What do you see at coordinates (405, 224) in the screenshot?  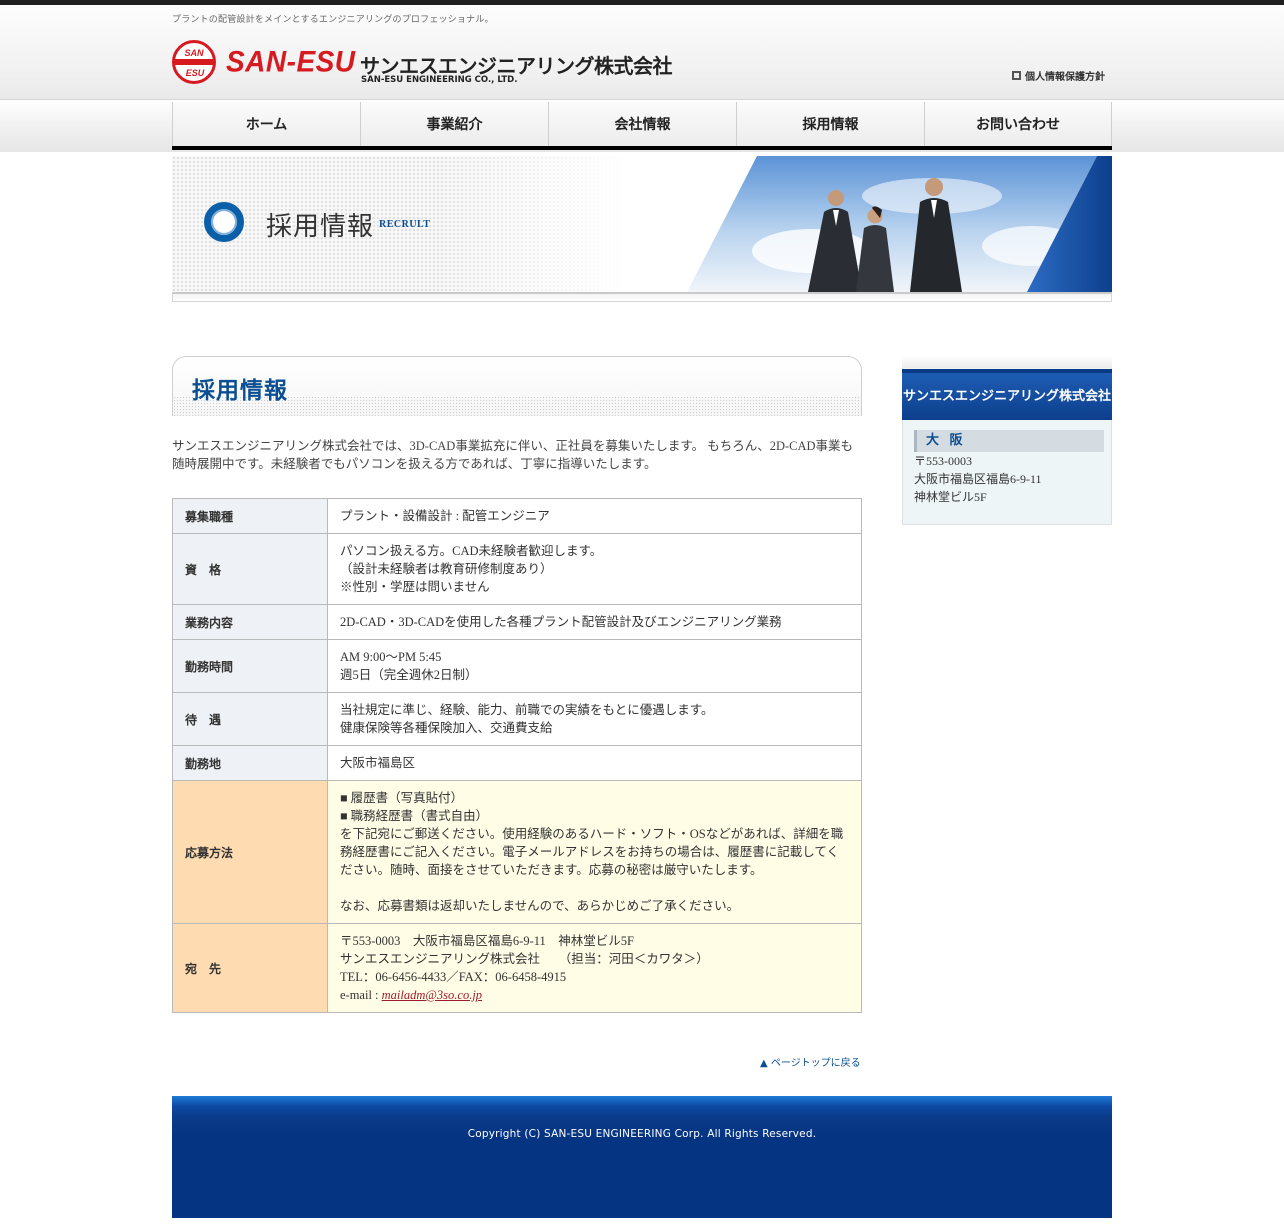 I see `hero-subtitle: RECRULT` at bounding box center [405, 224].